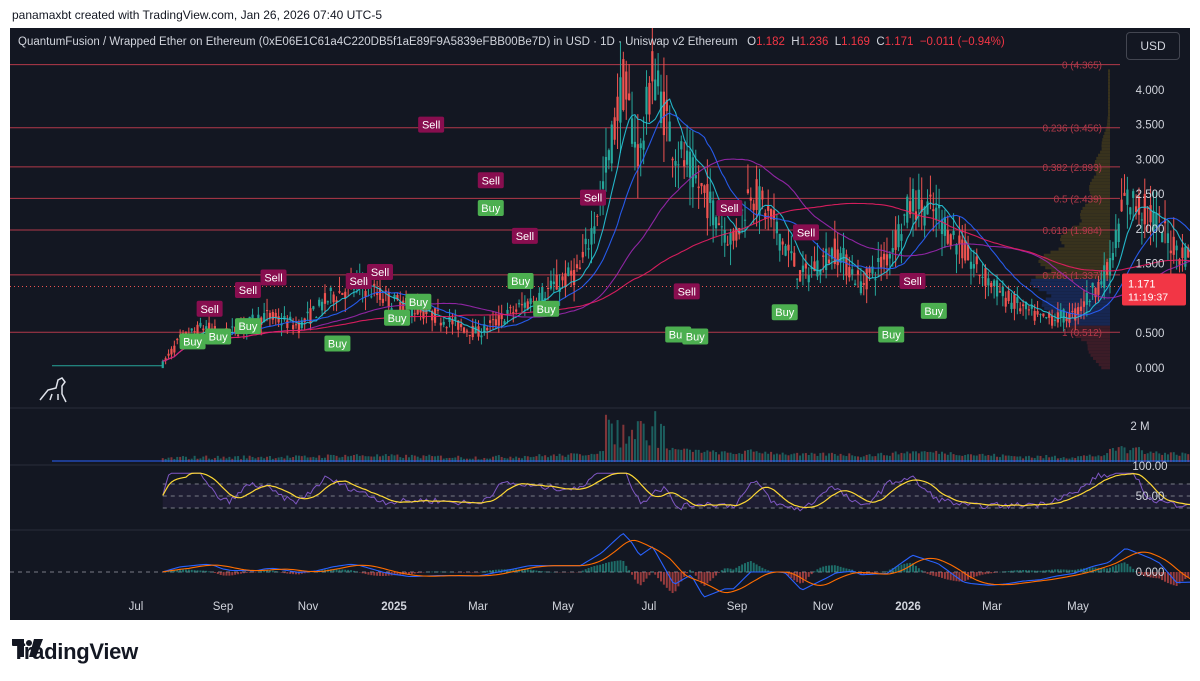 Image resolution: width=1200 pixels, height=681 pixels. Describe the element at coordinates (394, 607) in the screenshot. I see `time-axis-label: 2025` at that location.